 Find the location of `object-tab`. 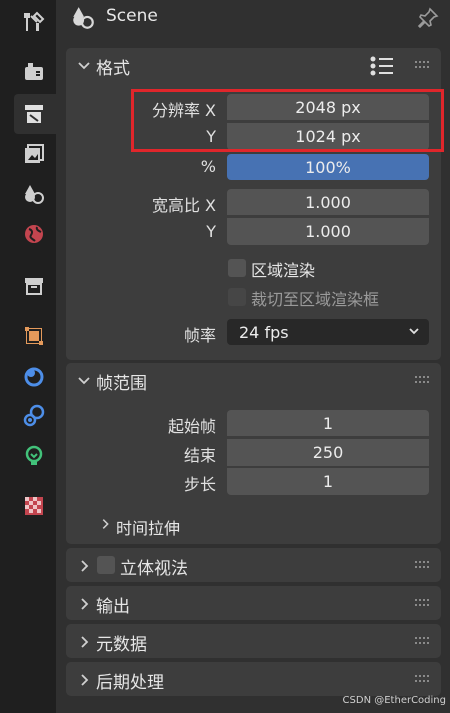

object-tab is located at coordinates (35, 336).